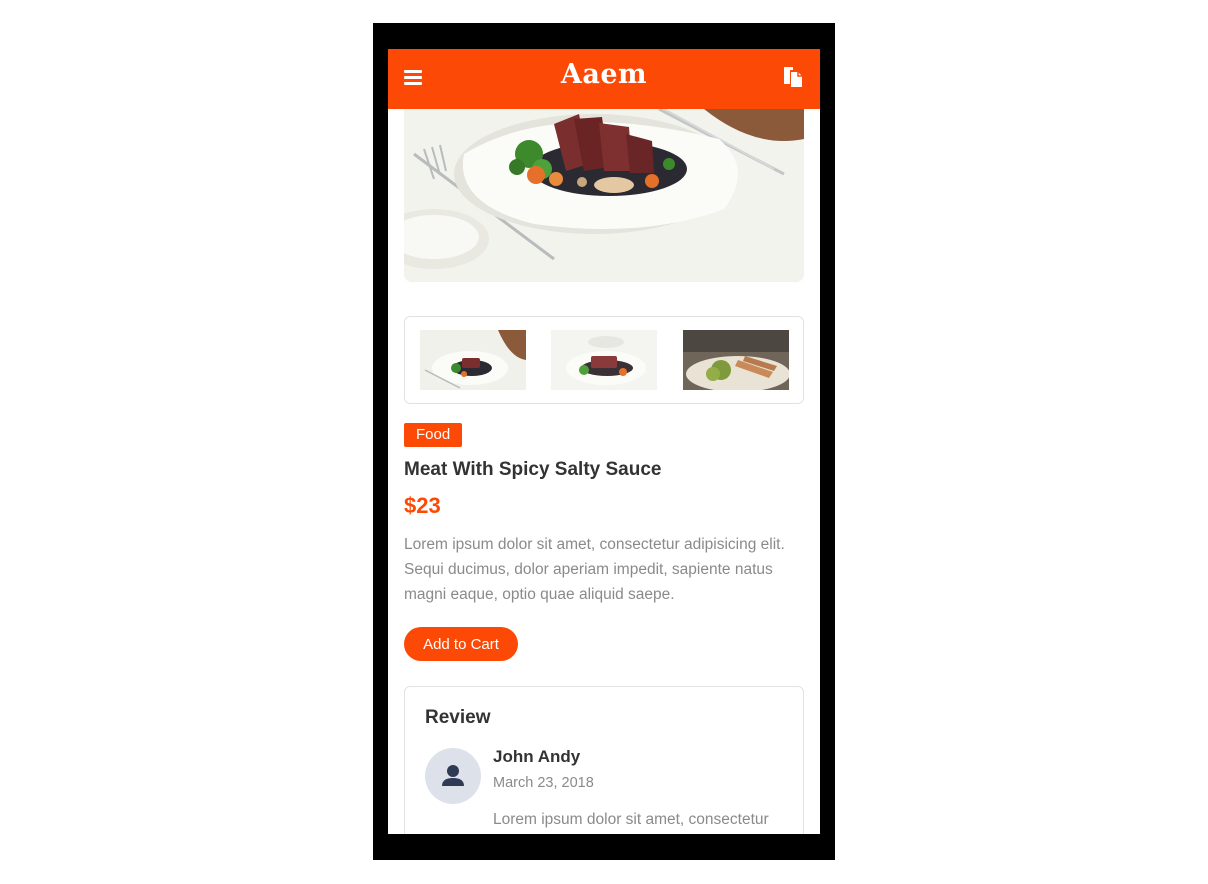 The width and height of the screenshot is (1208, 884). Describe the element at coordinates (604, 74) in the screenshot. I see `app-brand: Aaem` at that location.